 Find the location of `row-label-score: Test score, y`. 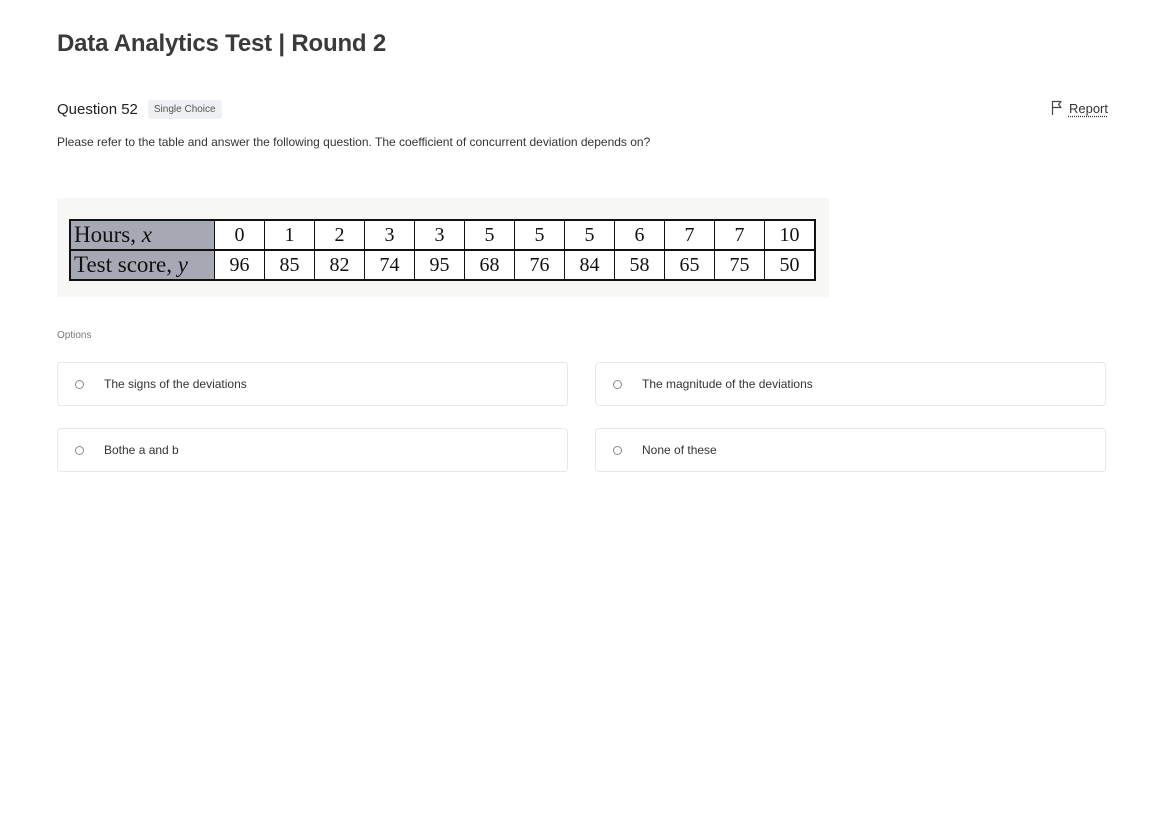

row-label-score: Test score, y is located at coordinates (142, 265).